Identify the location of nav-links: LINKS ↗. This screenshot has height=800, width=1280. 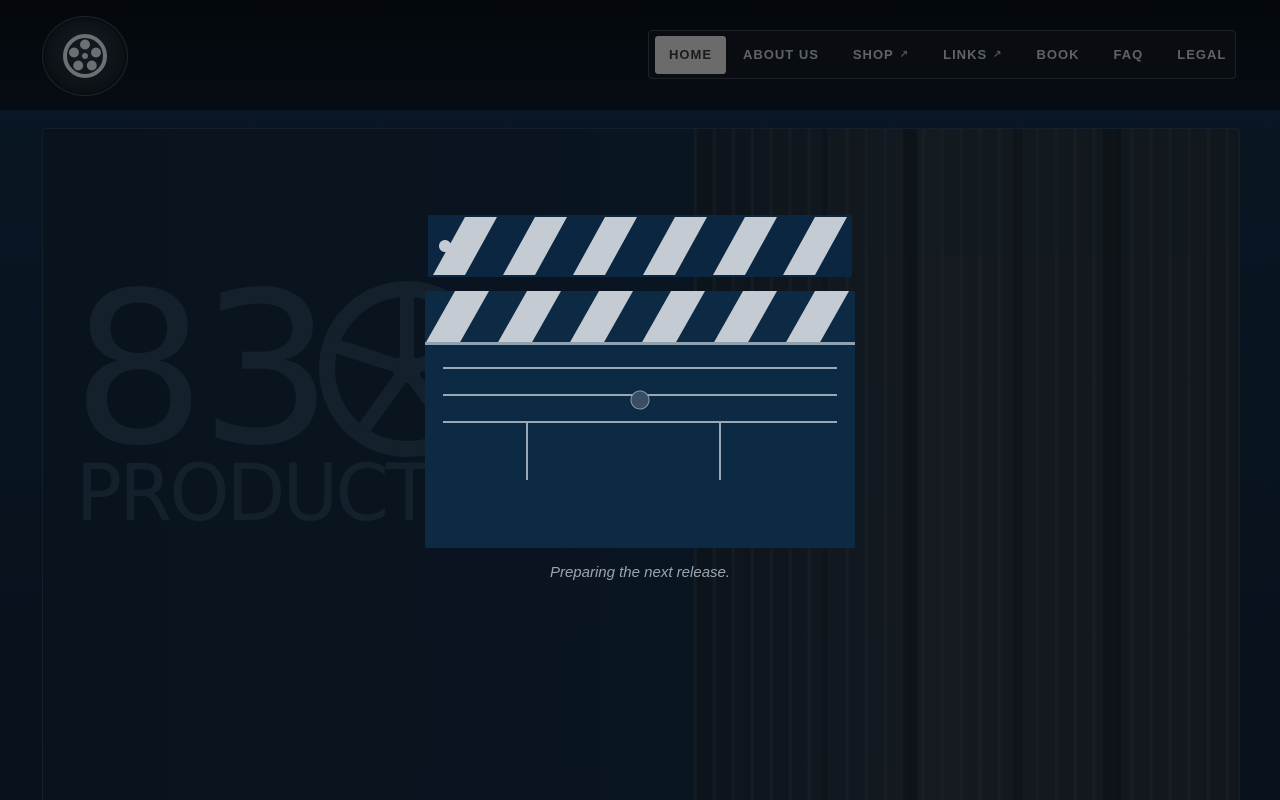
(972, 55).